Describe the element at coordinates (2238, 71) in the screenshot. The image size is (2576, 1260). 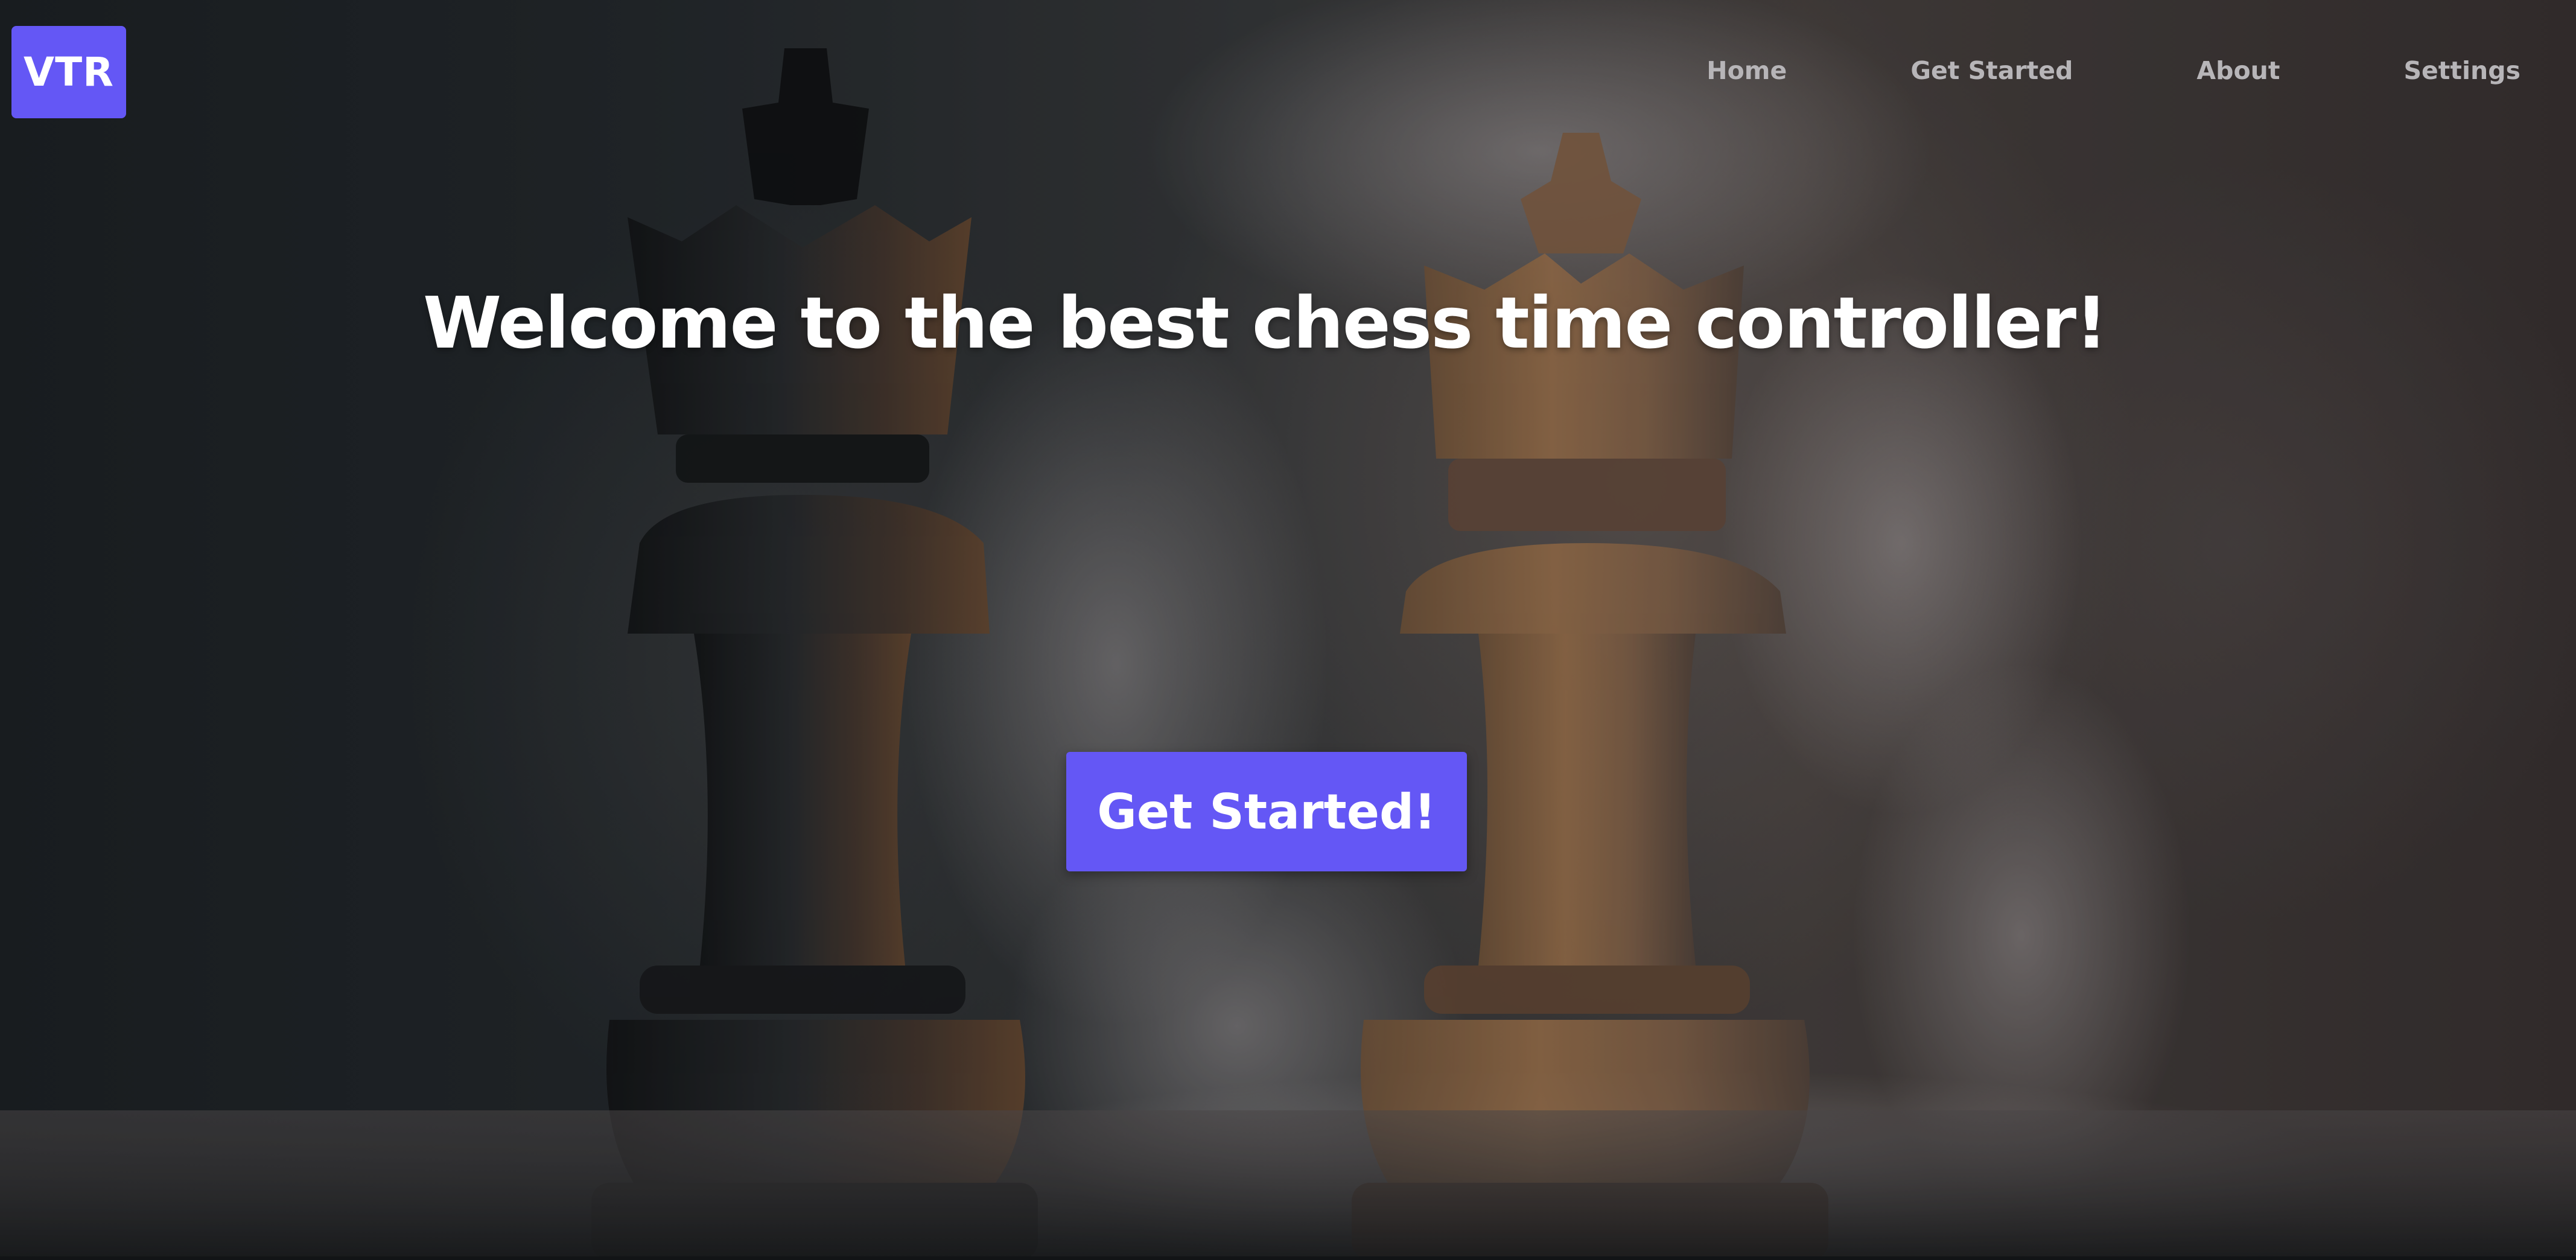
I see `nav-link-about: About` at that location.